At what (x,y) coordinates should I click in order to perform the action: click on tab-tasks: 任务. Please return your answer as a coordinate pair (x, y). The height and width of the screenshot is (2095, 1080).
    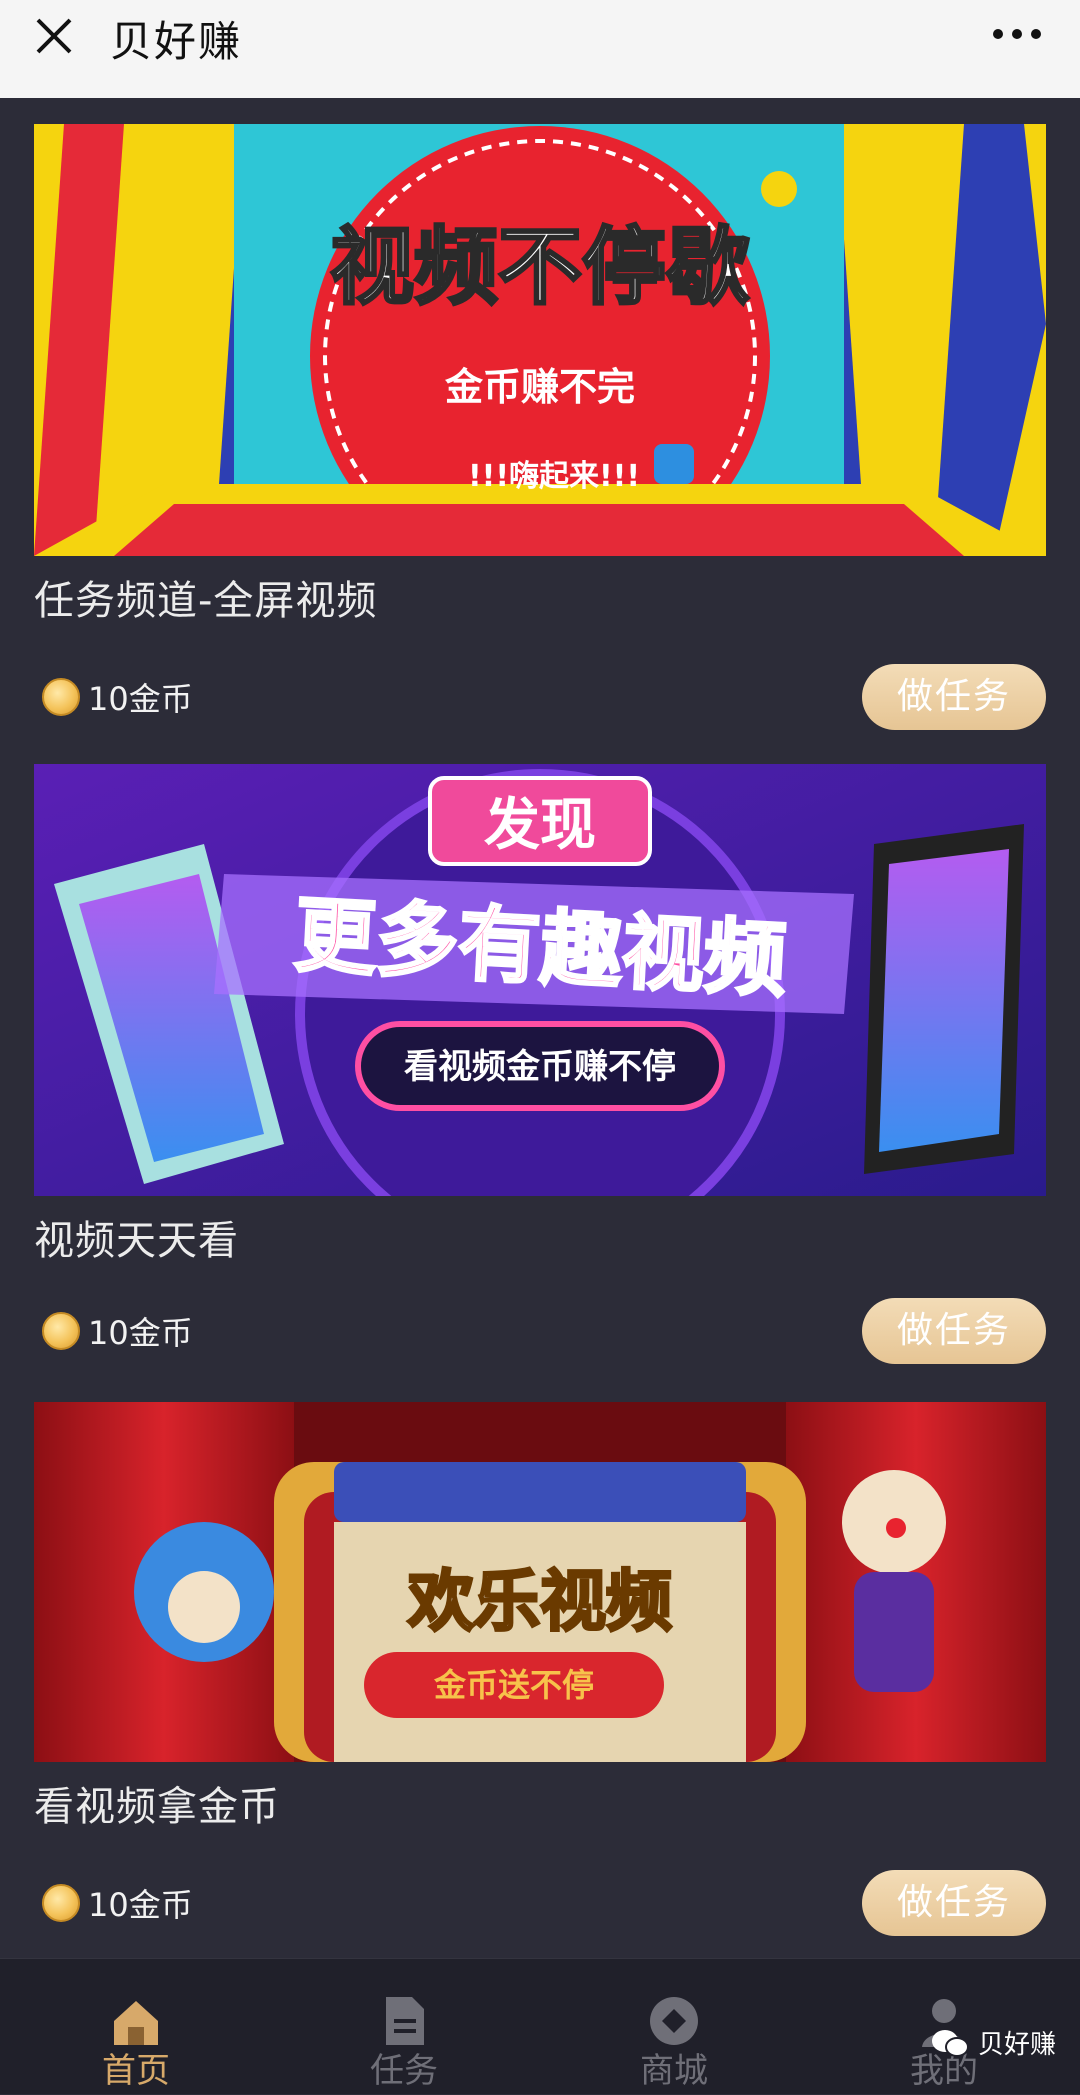
    Looking at the image, I should click on (404, 2027).